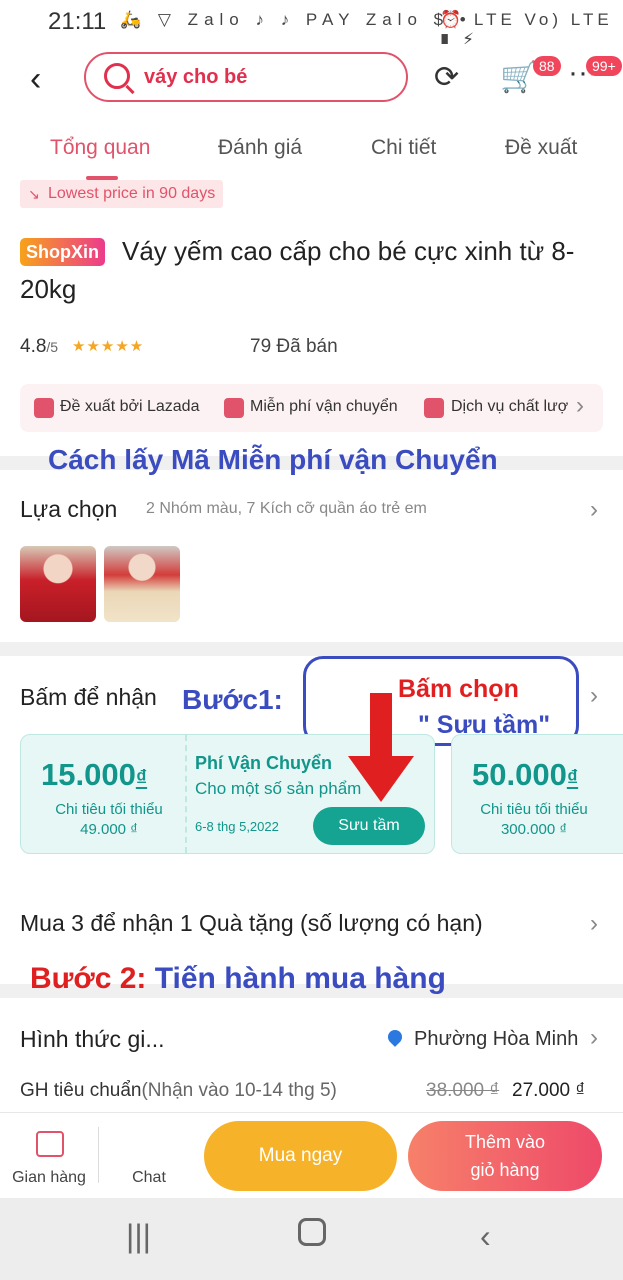 This screenshot has width=623, height=1280. What do you see at coordinates (381, 779) in the screenshot?
I see `annotation-arrowhead-icon` at bounding box center [381, 779].